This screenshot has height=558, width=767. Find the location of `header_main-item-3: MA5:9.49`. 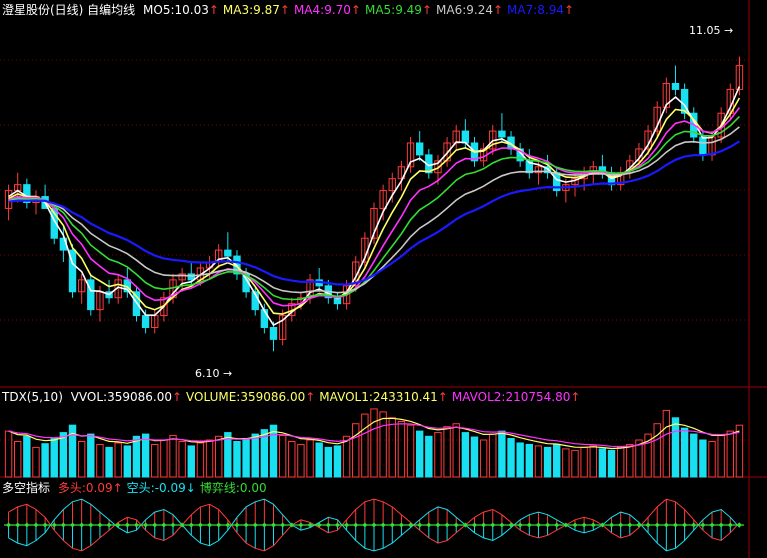

header_main-item-3: MA5:9.49 is located at coordinates (393, 10).